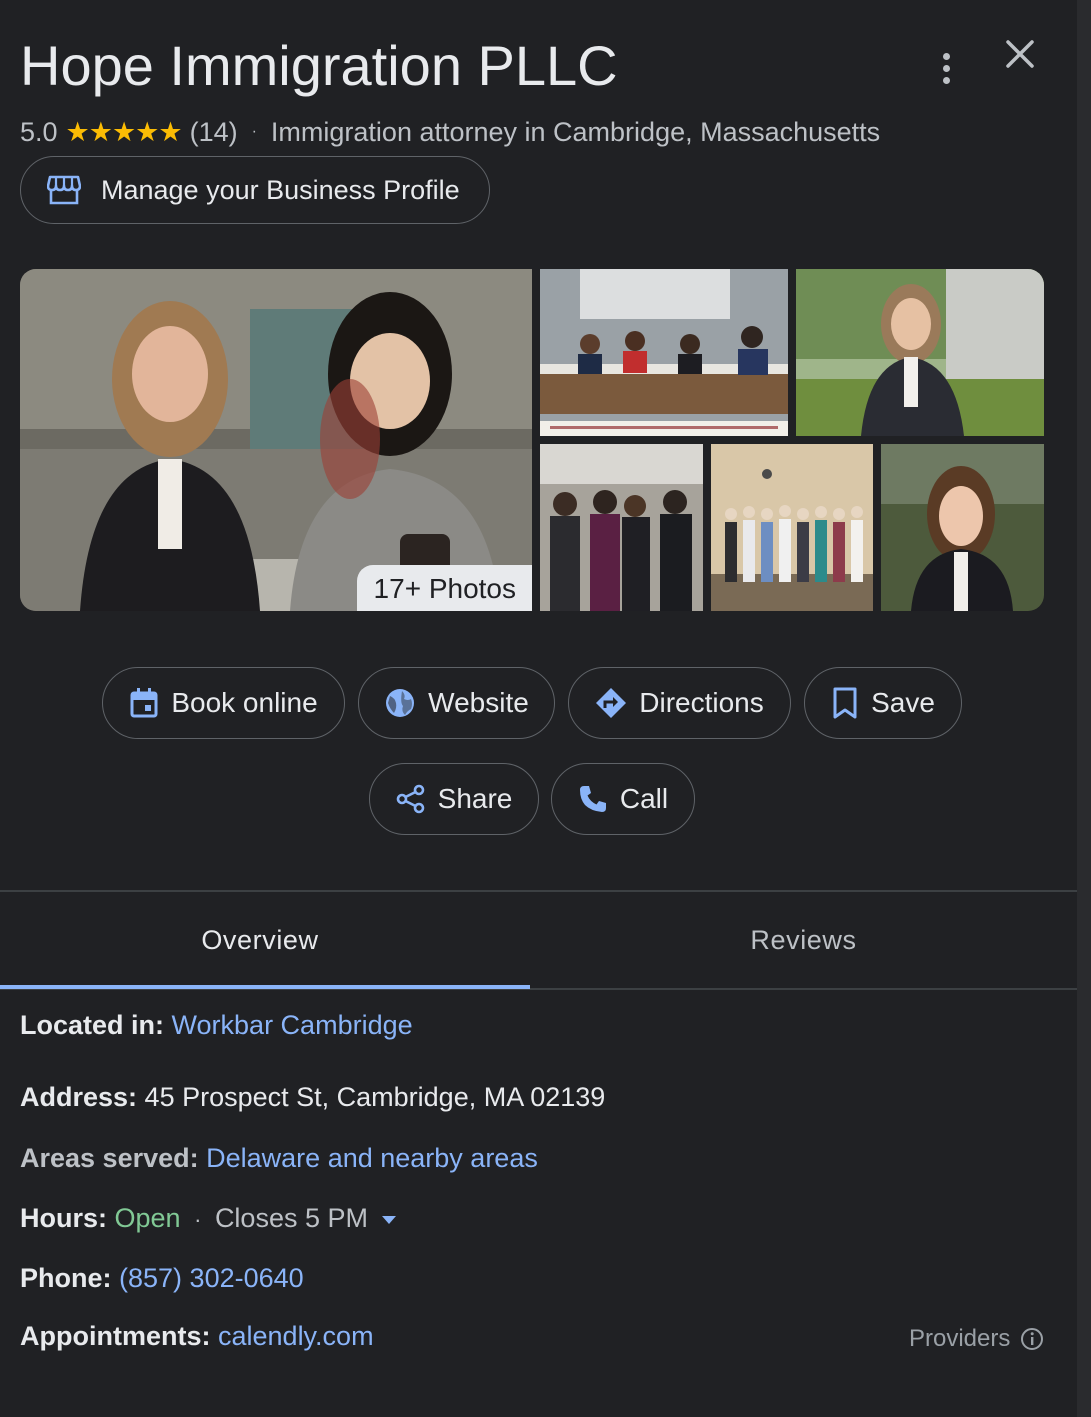 The height and width of the screenshot is (1417, 1091). I want to click on appointments-row: Appointments: calendly.com, so click(197, 1336).